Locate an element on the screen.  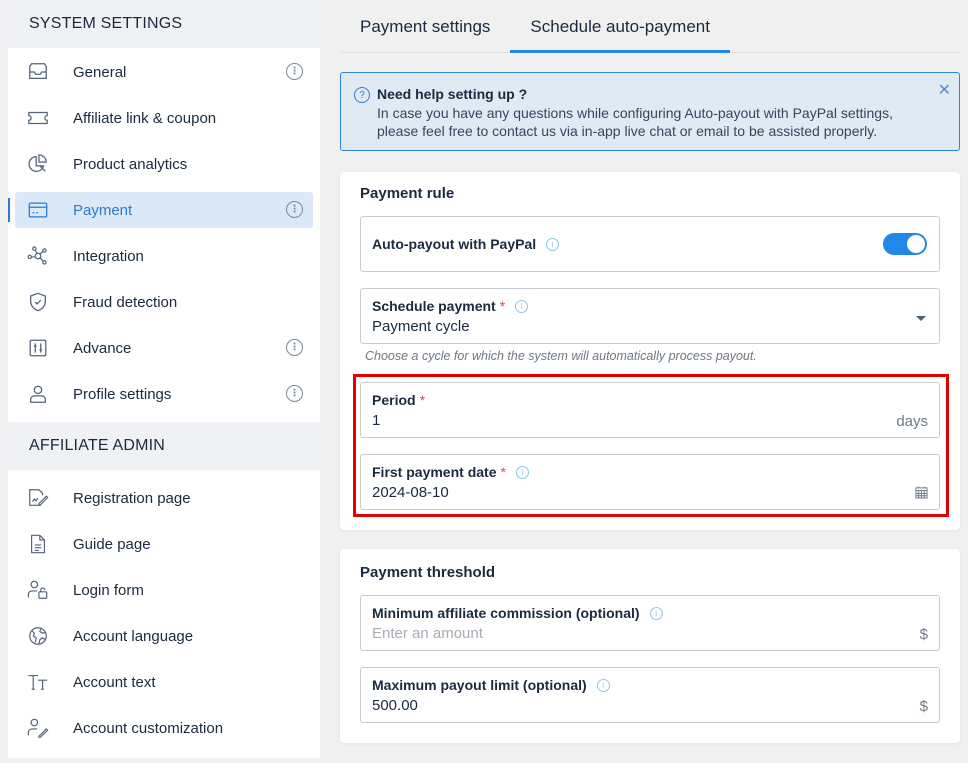
sidebar-item-label: Account language is located at coordinates (133, 636).